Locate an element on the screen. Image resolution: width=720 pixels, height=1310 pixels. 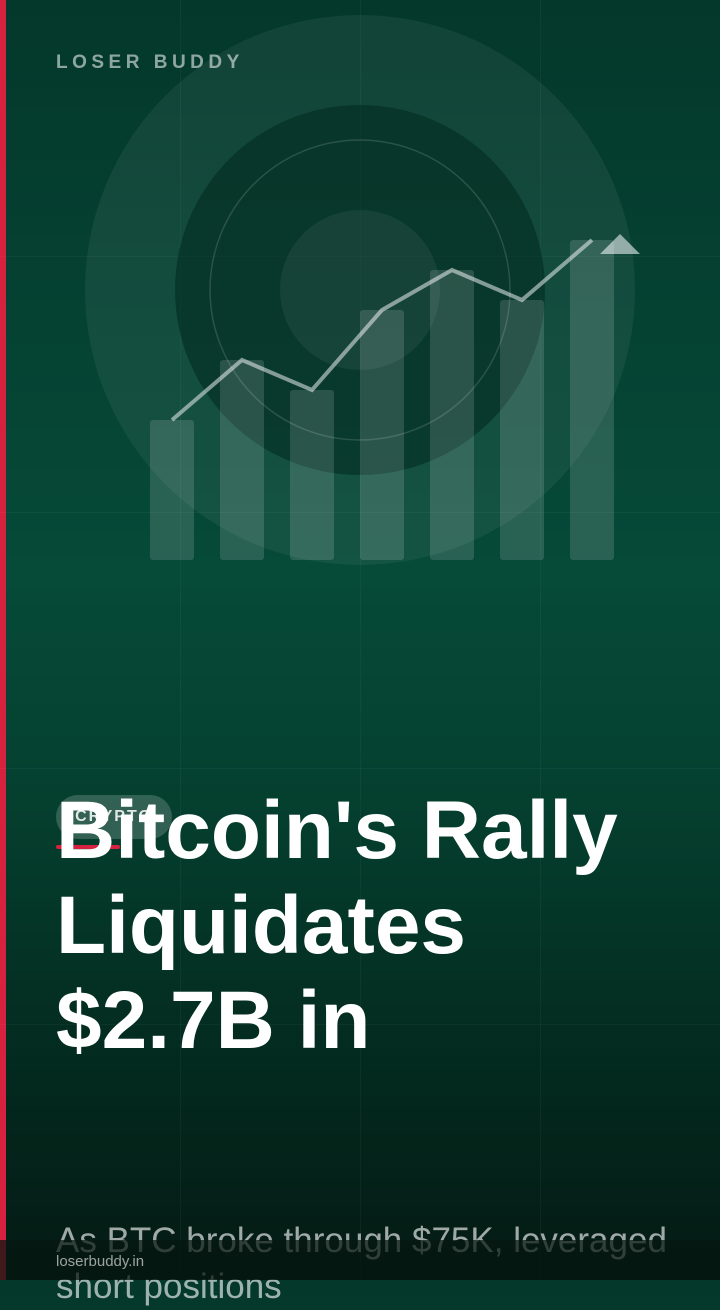
grid-line is located at coordinates (360, 768).